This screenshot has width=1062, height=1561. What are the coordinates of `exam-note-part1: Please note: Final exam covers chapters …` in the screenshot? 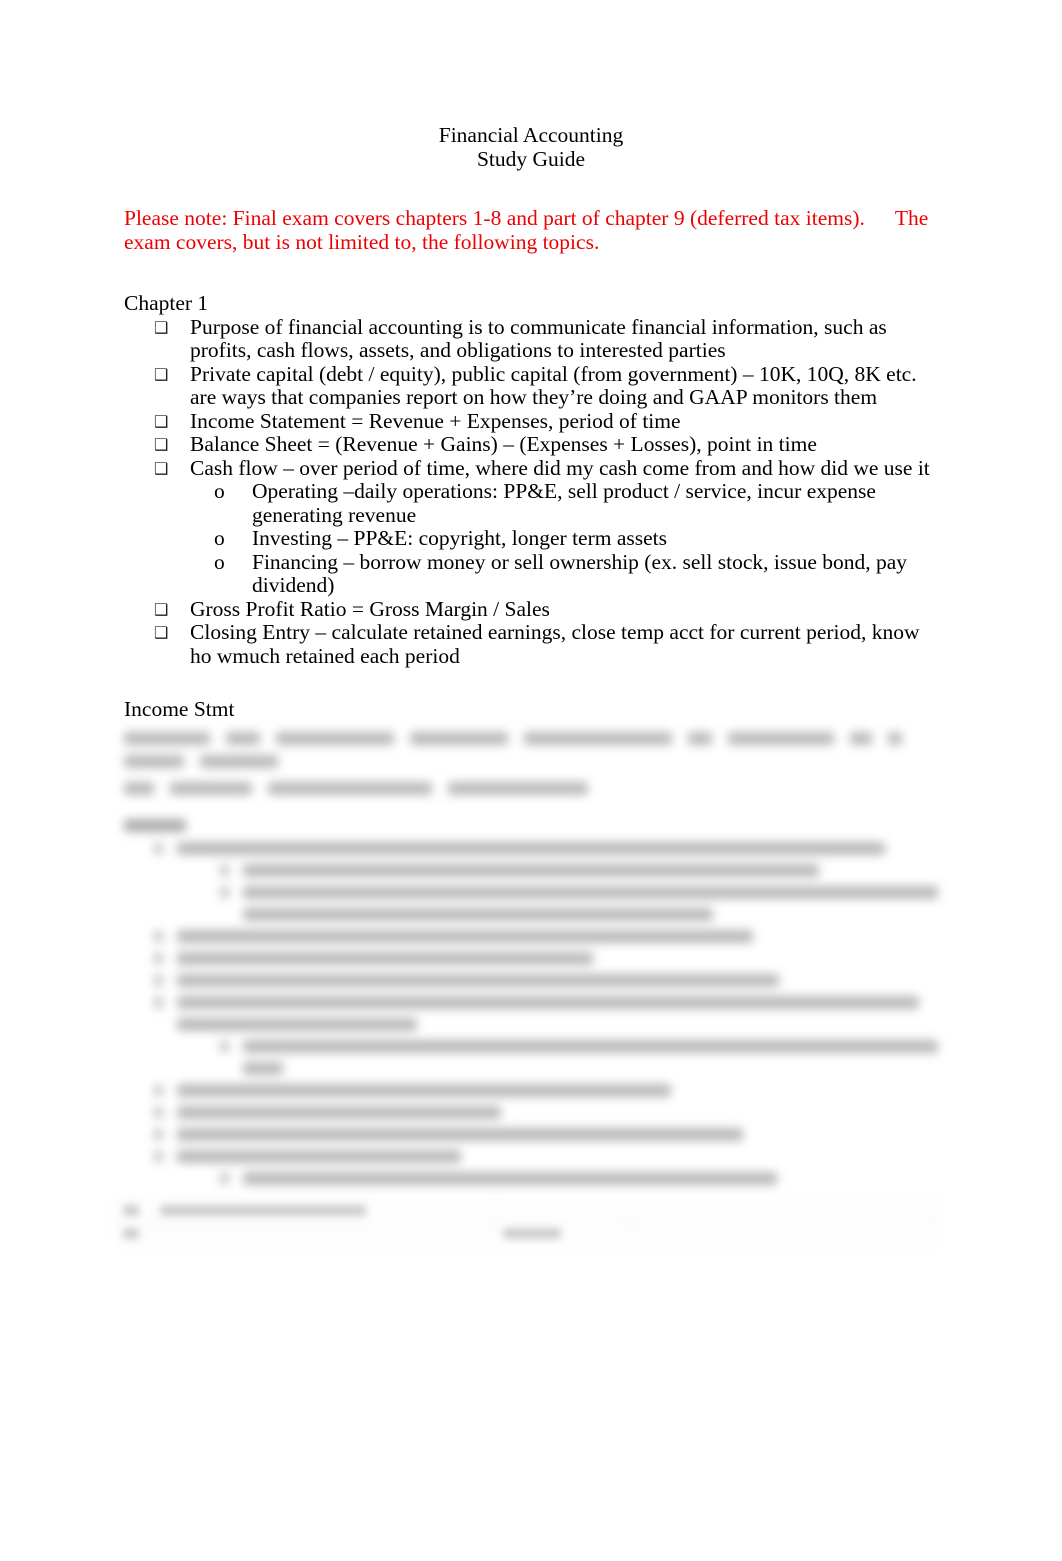 It's located at (494, 218).